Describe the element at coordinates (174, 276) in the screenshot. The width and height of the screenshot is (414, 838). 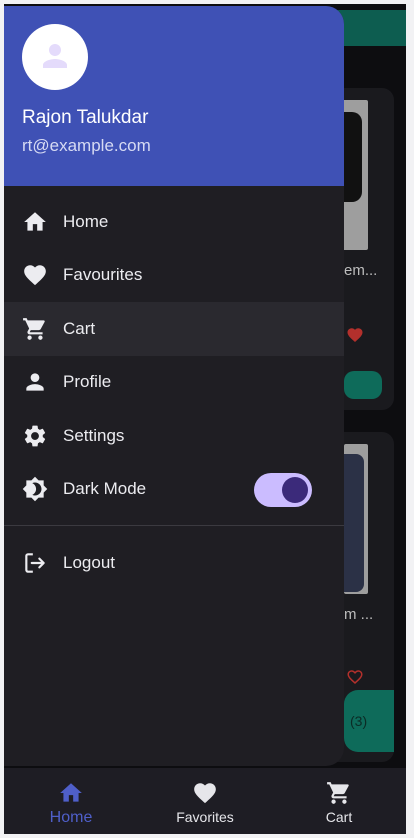
I see `menu-item-favourites: Favourites` at that location.